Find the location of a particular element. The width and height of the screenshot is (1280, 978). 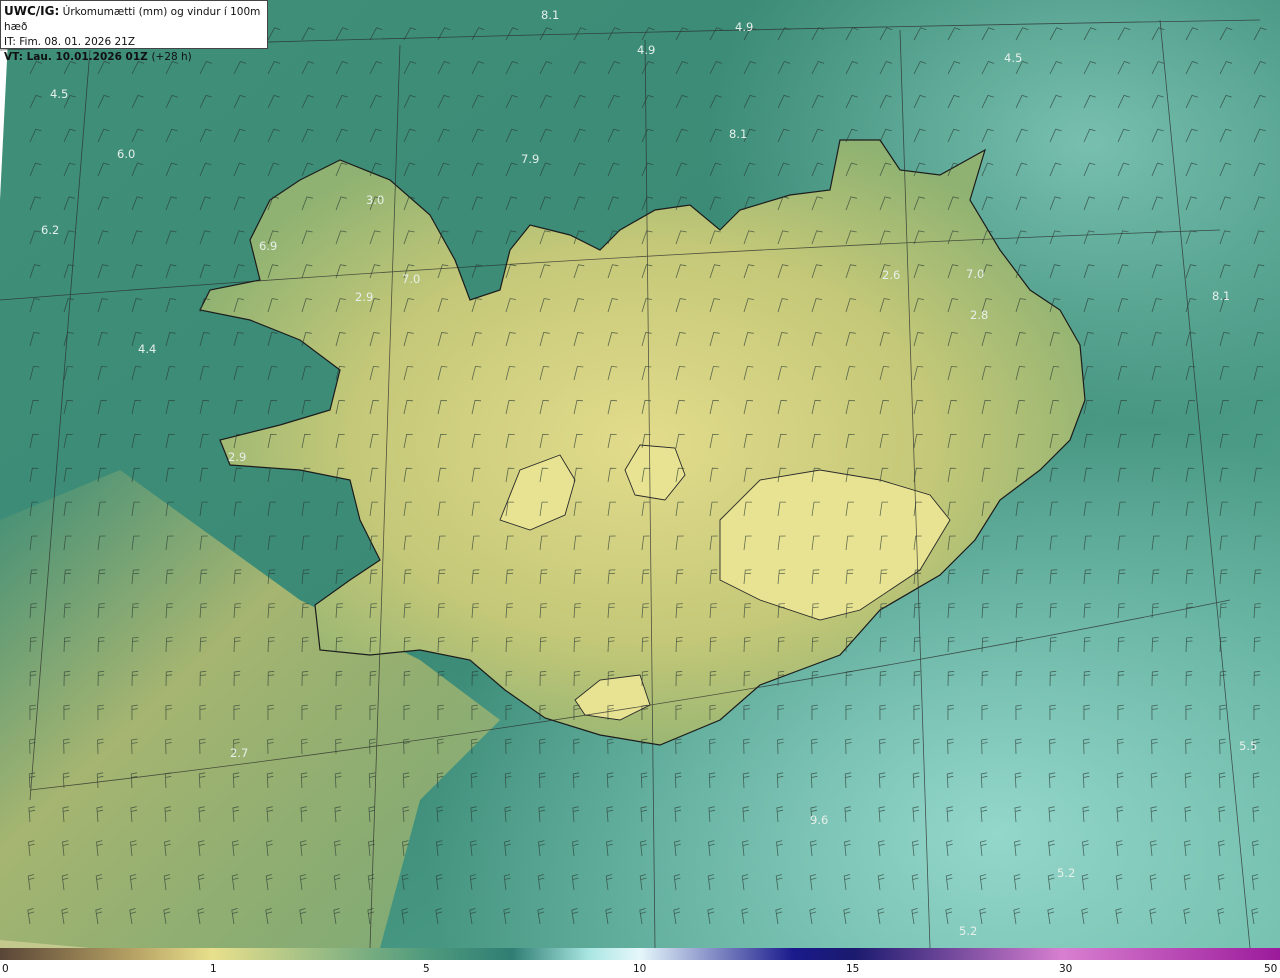

lead-time: (+28 h) is located at coordinates (171, 57).